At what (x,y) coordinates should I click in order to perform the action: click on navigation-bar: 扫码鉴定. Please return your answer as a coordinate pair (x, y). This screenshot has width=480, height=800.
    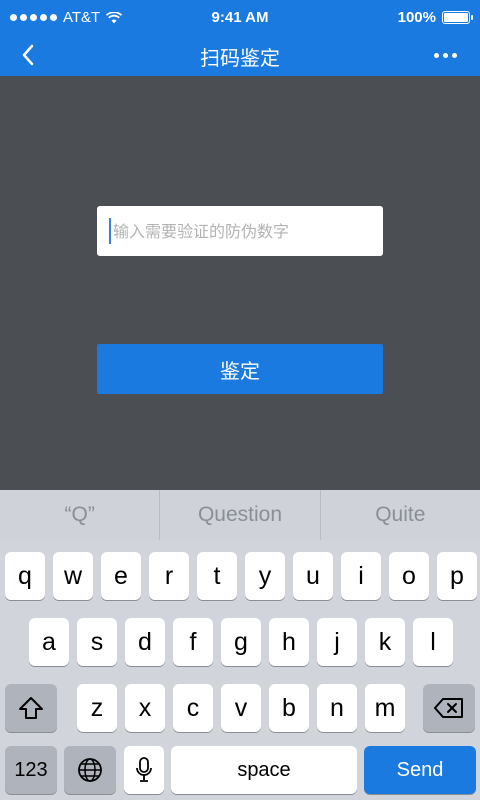
    Looking at the image, I should click on (240, 55).